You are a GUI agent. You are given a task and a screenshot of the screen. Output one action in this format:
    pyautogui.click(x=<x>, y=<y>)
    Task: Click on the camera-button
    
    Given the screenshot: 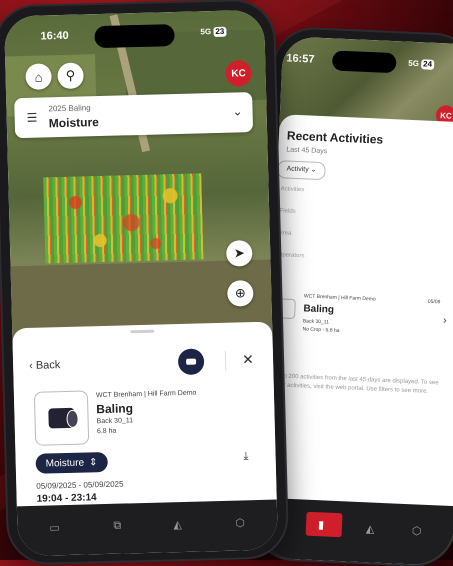 What is the action you would take?
    pyautogui.click(x=191, y=362)
    